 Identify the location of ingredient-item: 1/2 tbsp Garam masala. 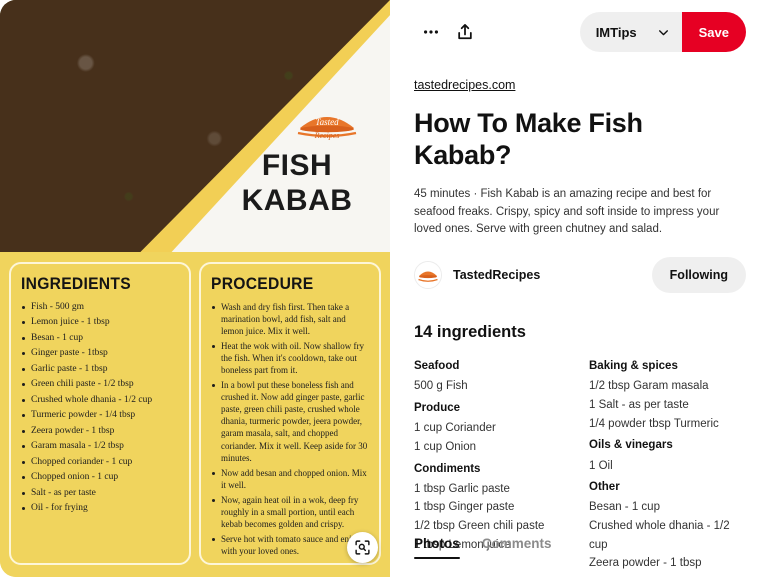
(649, 386).